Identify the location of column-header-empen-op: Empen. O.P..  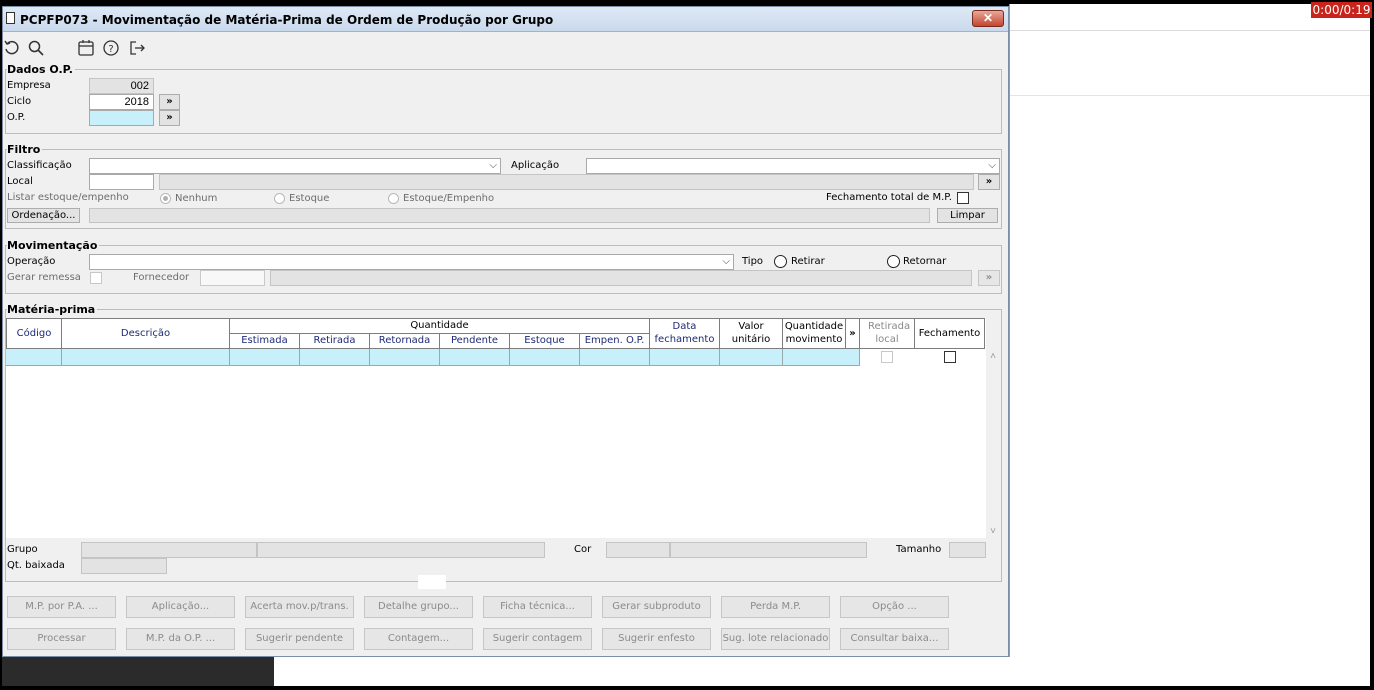
(614, 341).